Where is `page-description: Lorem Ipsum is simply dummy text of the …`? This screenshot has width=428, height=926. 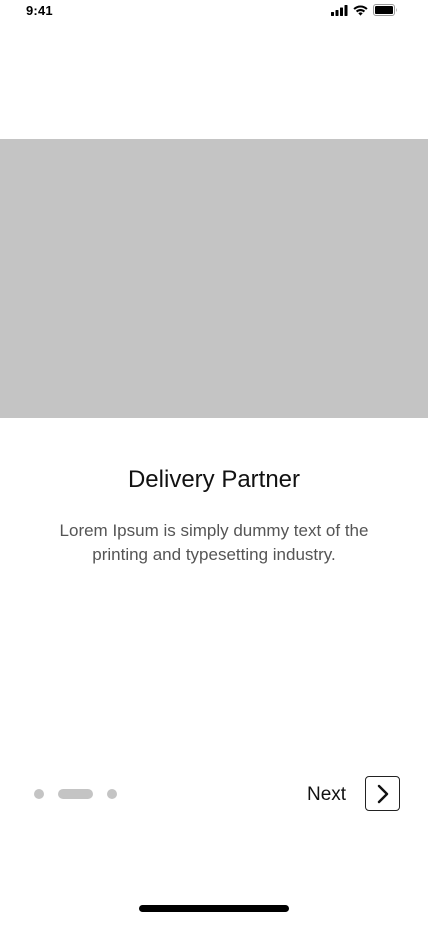
page-description: Lorem Ipsum is simply dummy text of the … is located at coordinates (214, 542).